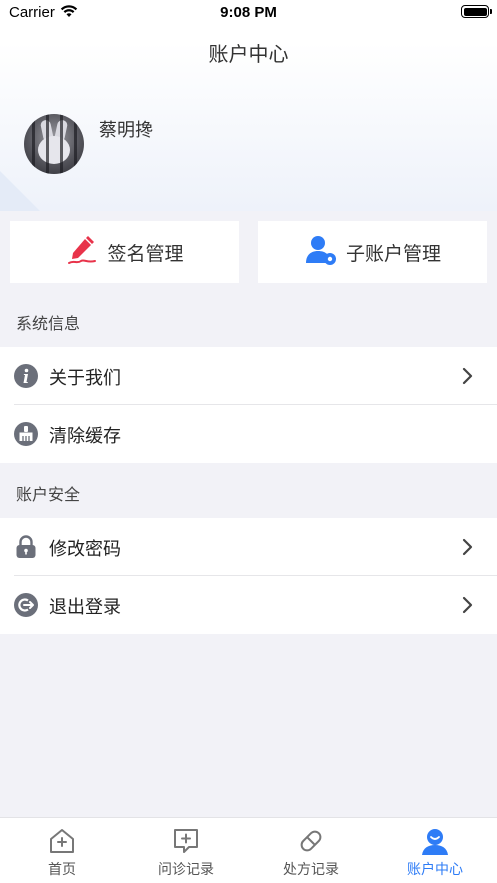 The width and height of the screenshot is (497, 883). I want to click on pill-icon, so click(311, 841).